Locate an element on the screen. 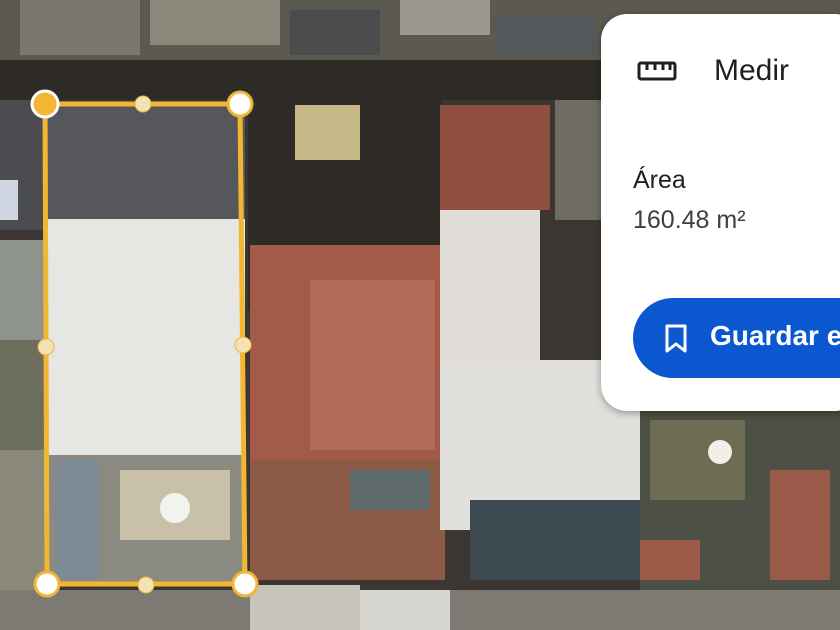 This screenshot has height=630, width=840. area-label: Área is located at coordinates (659, 180).